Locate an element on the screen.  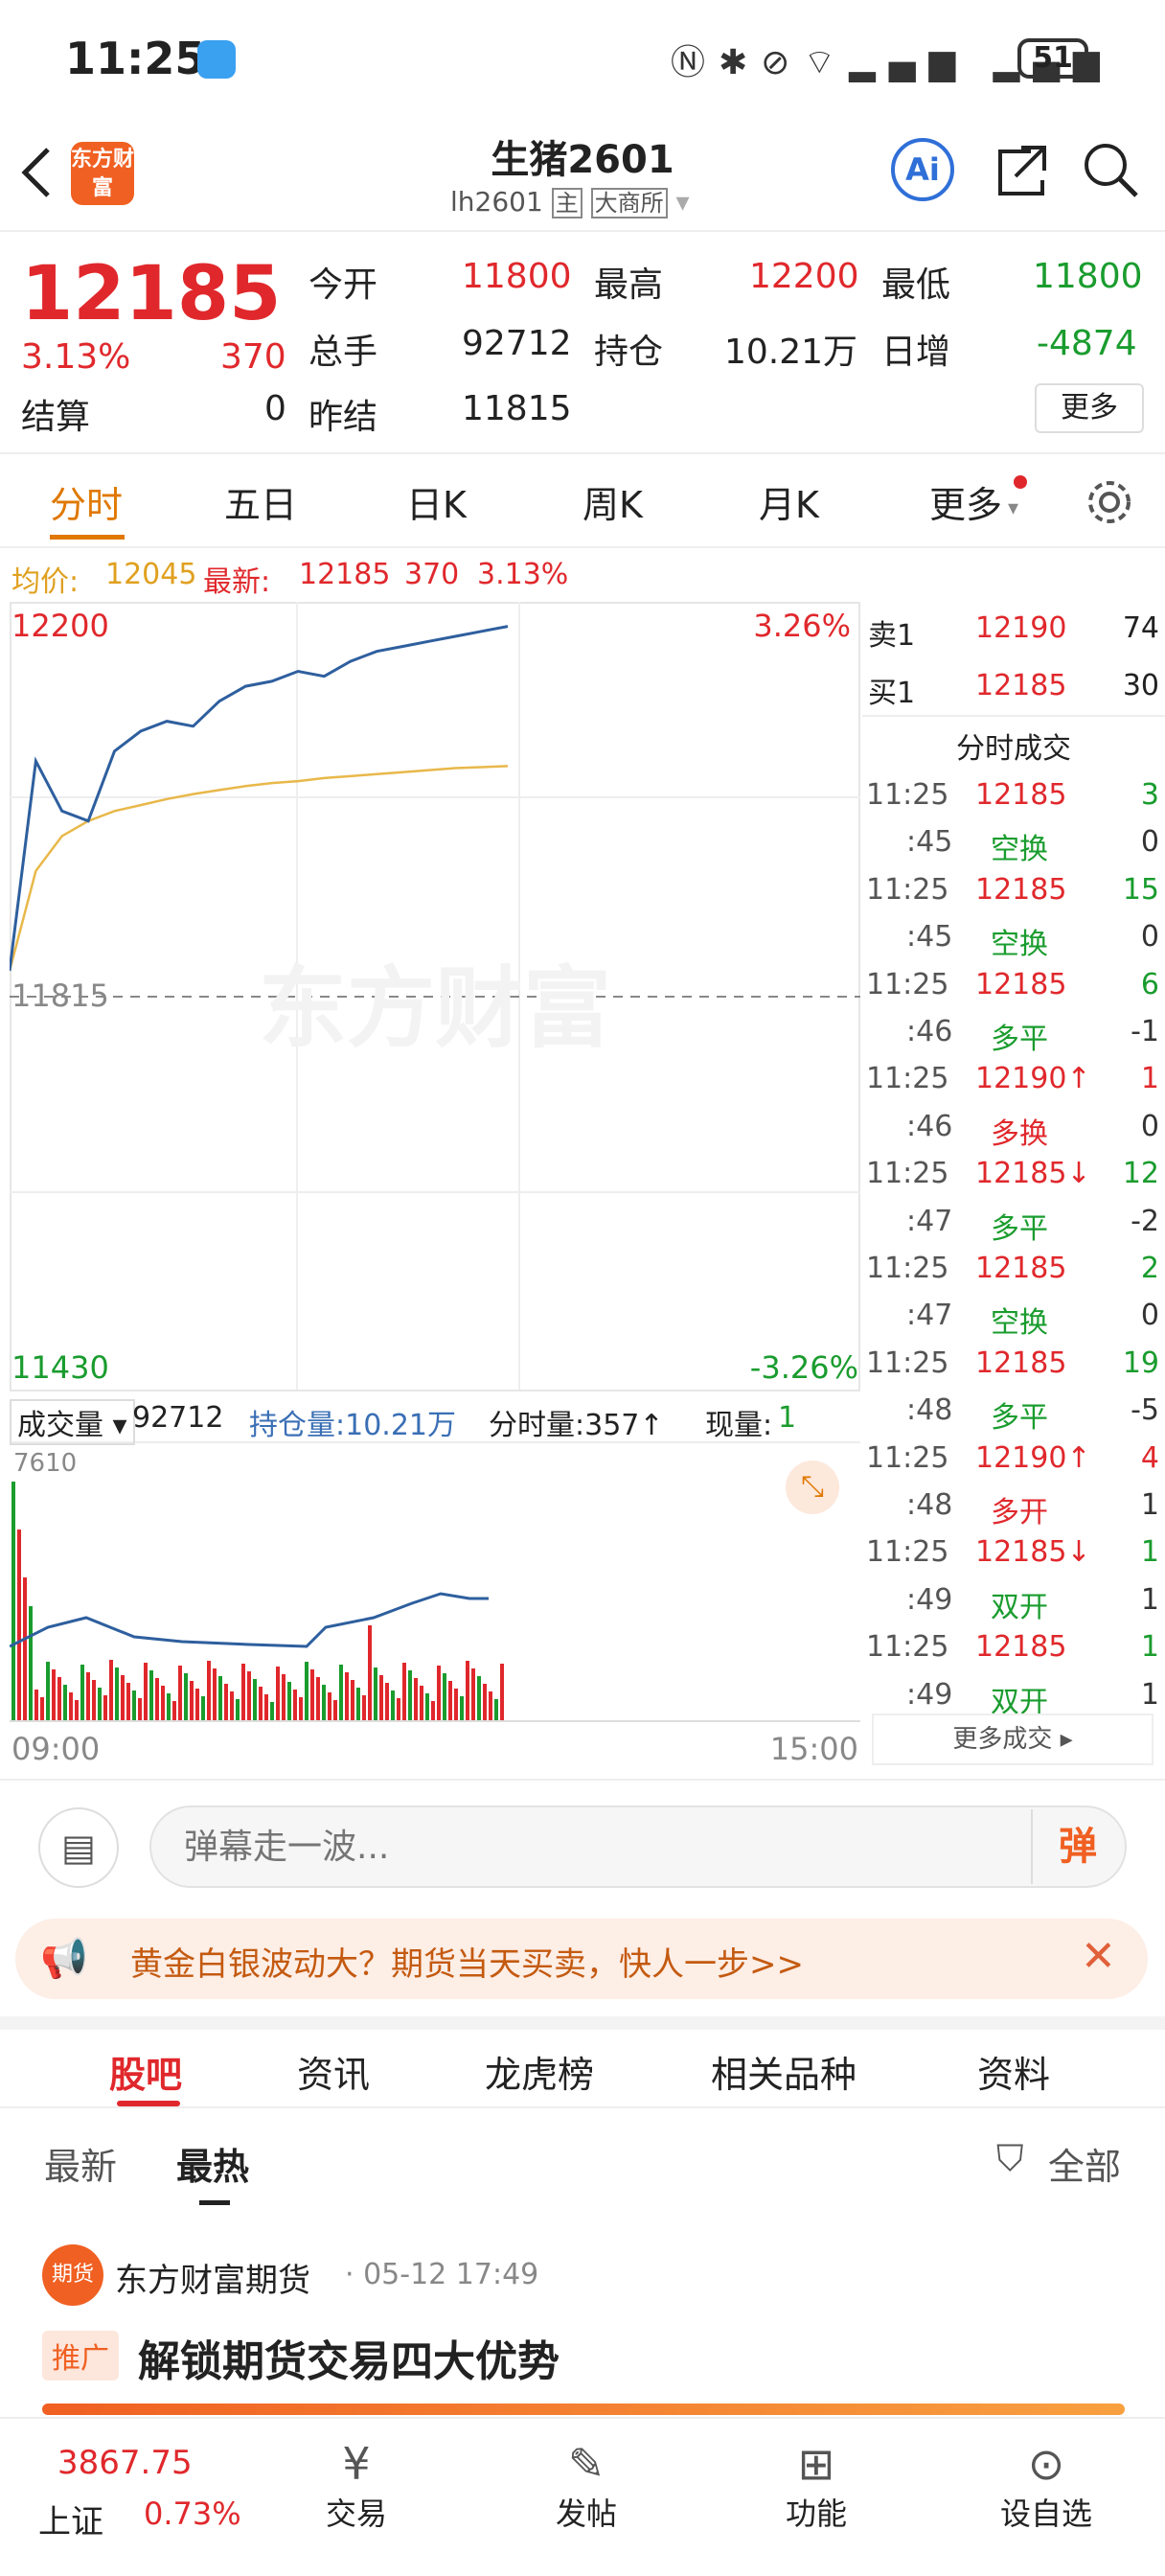
nav-watchlist: ⊙ 设自选 is located at coordinates (1046, 2486).